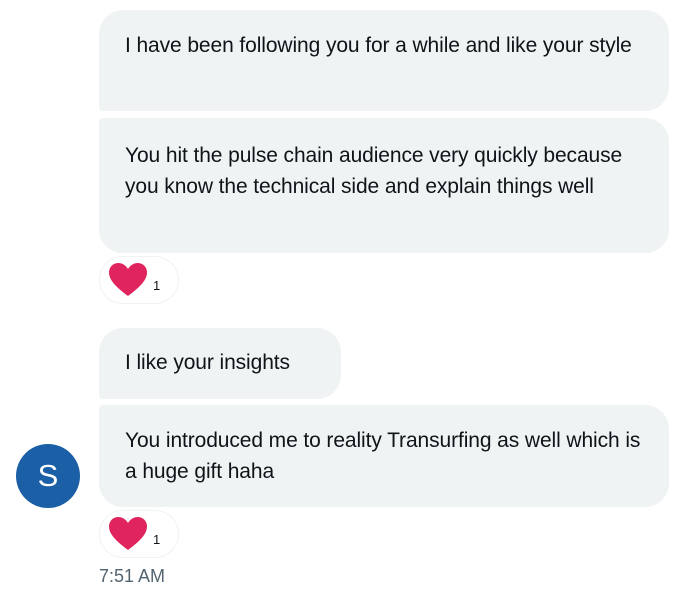 The height and width of the screenshot is (608, 700). What do you see at coordinates (132, 576) in the screenshot?
I see `timestamp: 7:51 AM` at bounding box center [132, 576].